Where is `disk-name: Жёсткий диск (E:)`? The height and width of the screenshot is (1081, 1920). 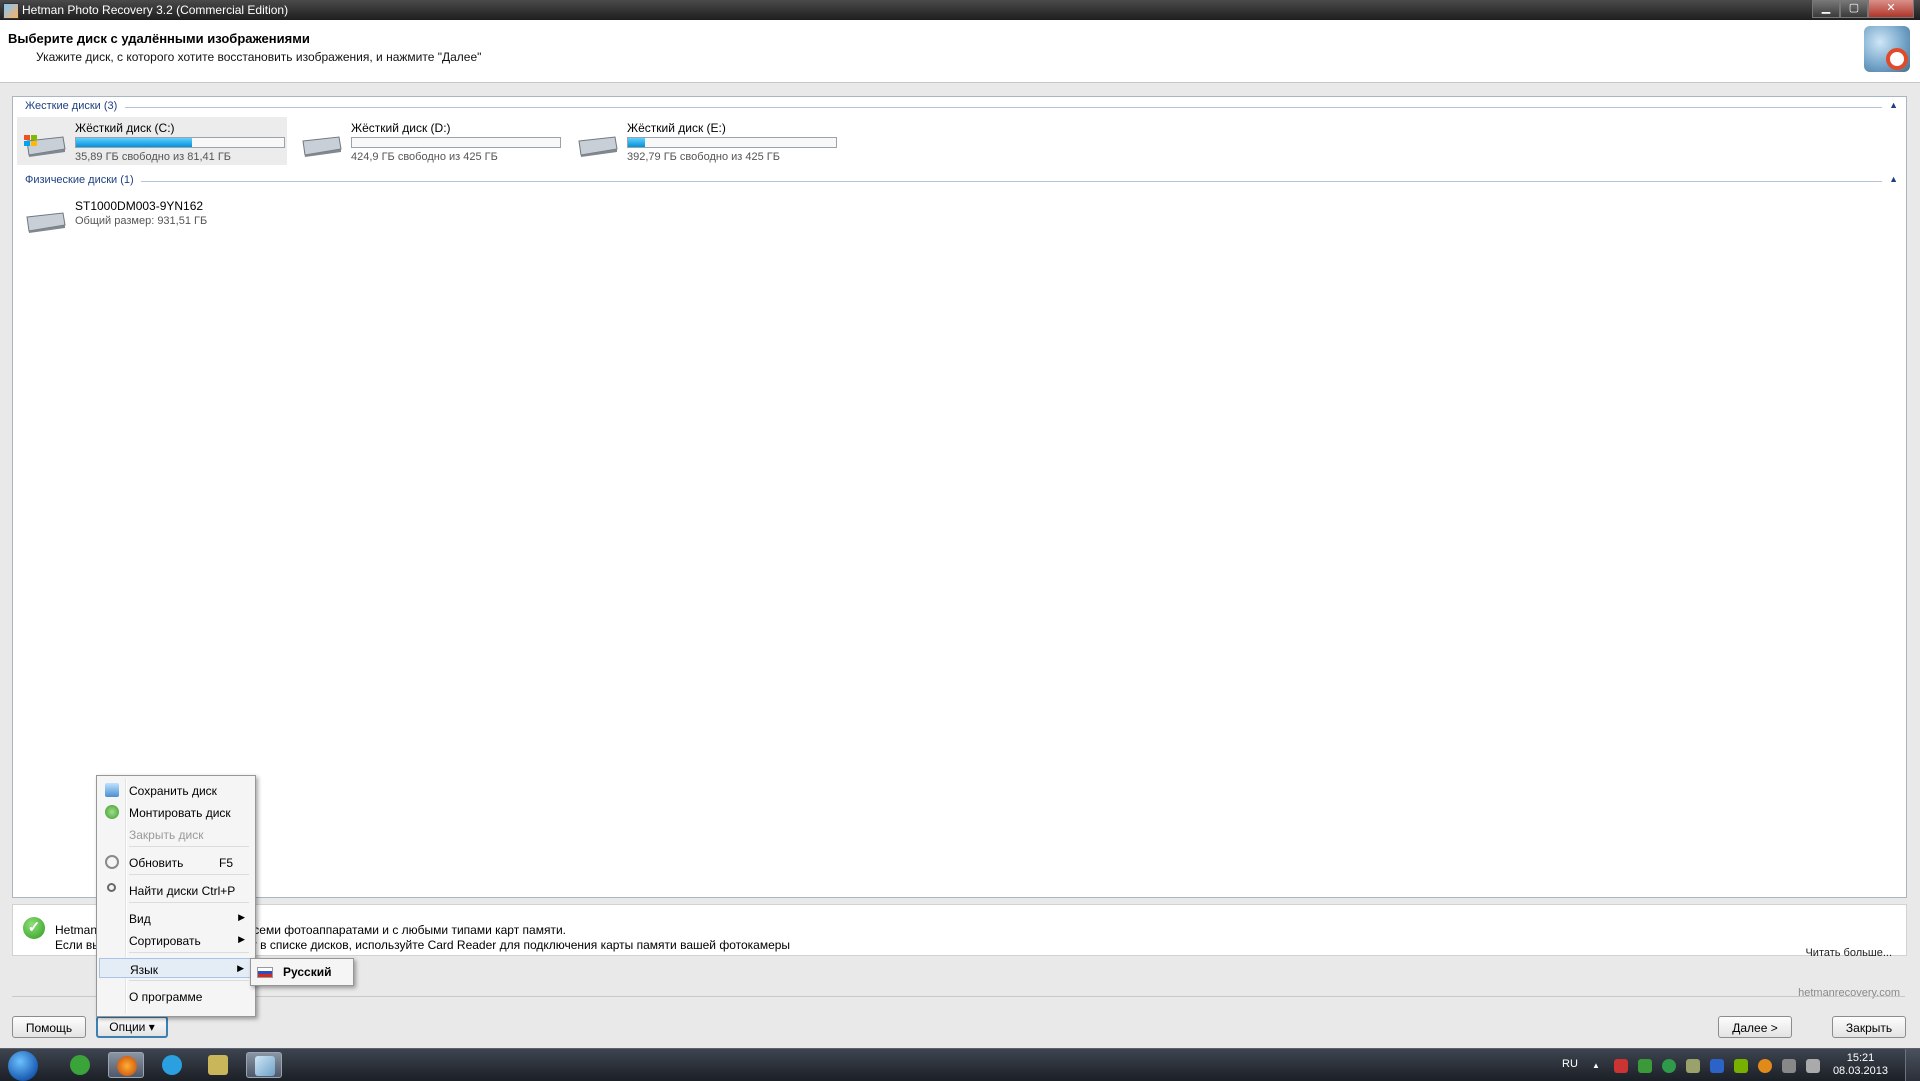
disk-name: Жёсткий диск (E:) is located at coordinates (676, 128).